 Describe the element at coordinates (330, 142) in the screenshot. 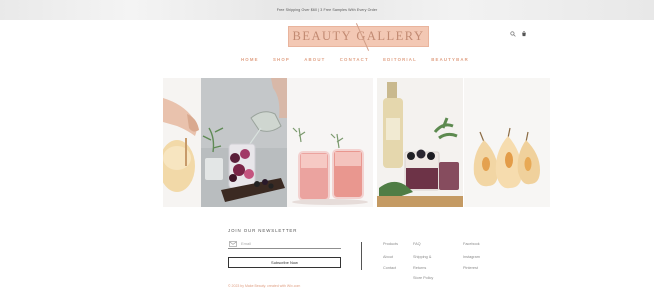

I see `pink-cocktail-photo` at that location.